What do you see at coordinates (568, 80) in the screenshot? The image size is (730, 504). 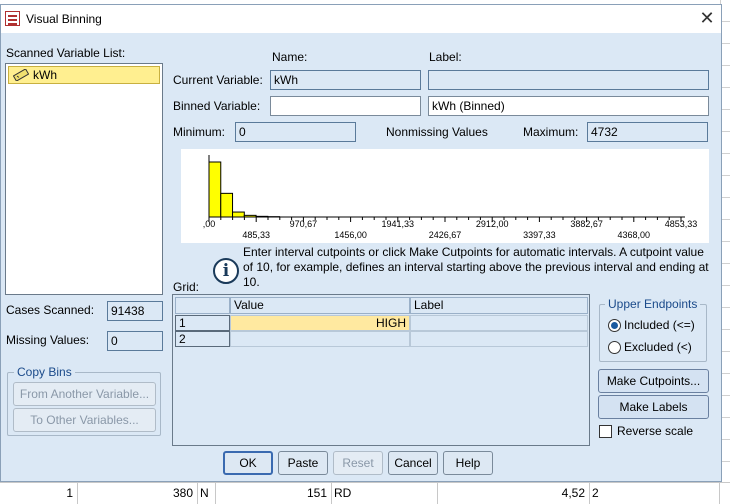 I see `current-variable-label-field` at bounding box center [568, 80].